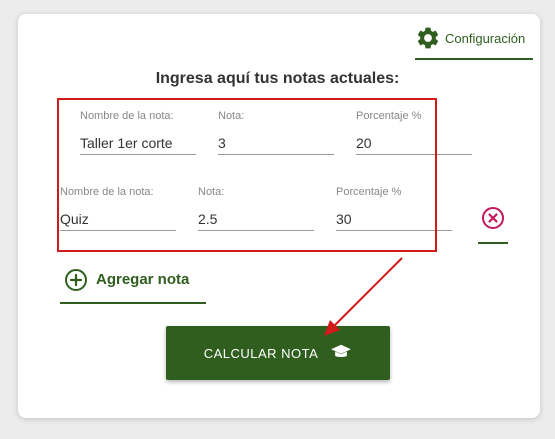 The image size is (555, 439). What do you see at coordinates (277, 78) in the screenshot?
I see `page-heading: Ingresa aquí tus notas actuales:` at bounding box center [277, 78].